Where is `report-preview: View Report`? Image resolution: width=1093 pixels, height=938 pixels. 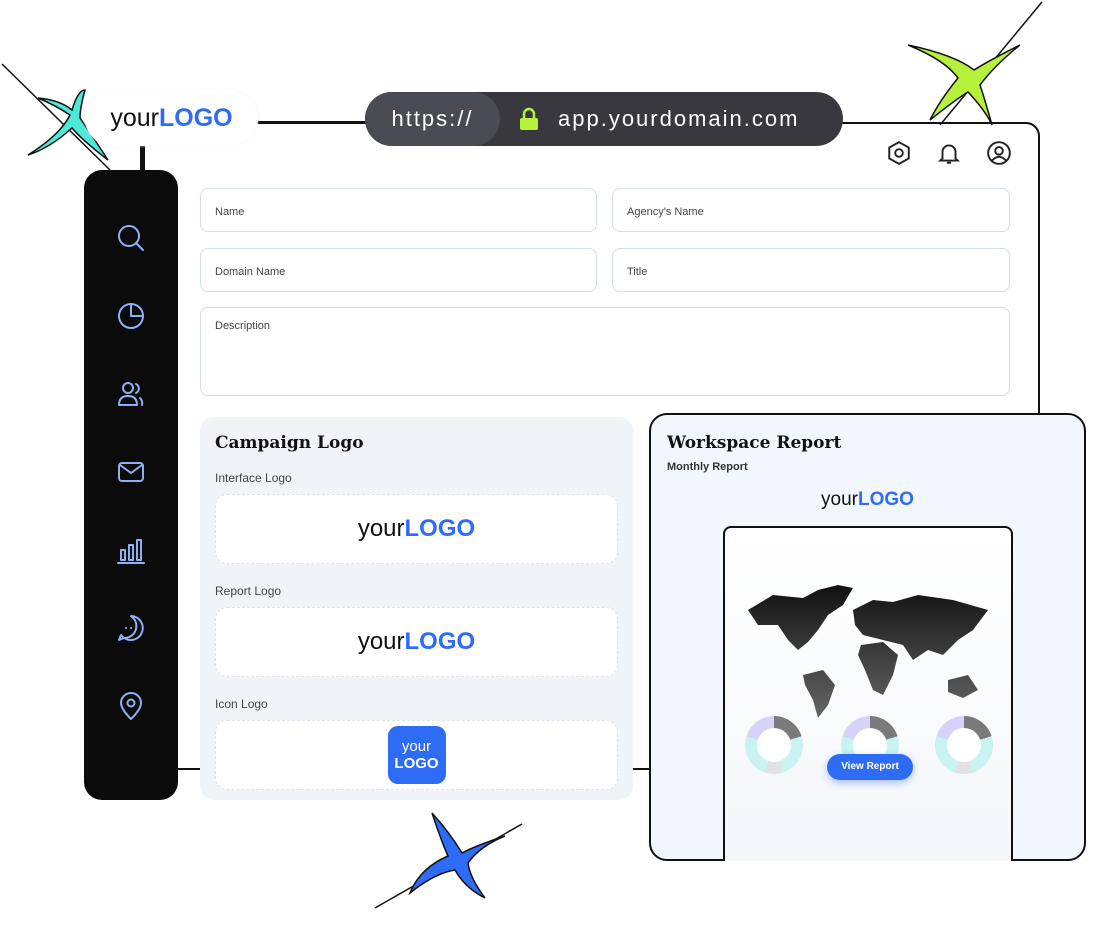
report-preview: View Report is located at coordinates (868, 693).